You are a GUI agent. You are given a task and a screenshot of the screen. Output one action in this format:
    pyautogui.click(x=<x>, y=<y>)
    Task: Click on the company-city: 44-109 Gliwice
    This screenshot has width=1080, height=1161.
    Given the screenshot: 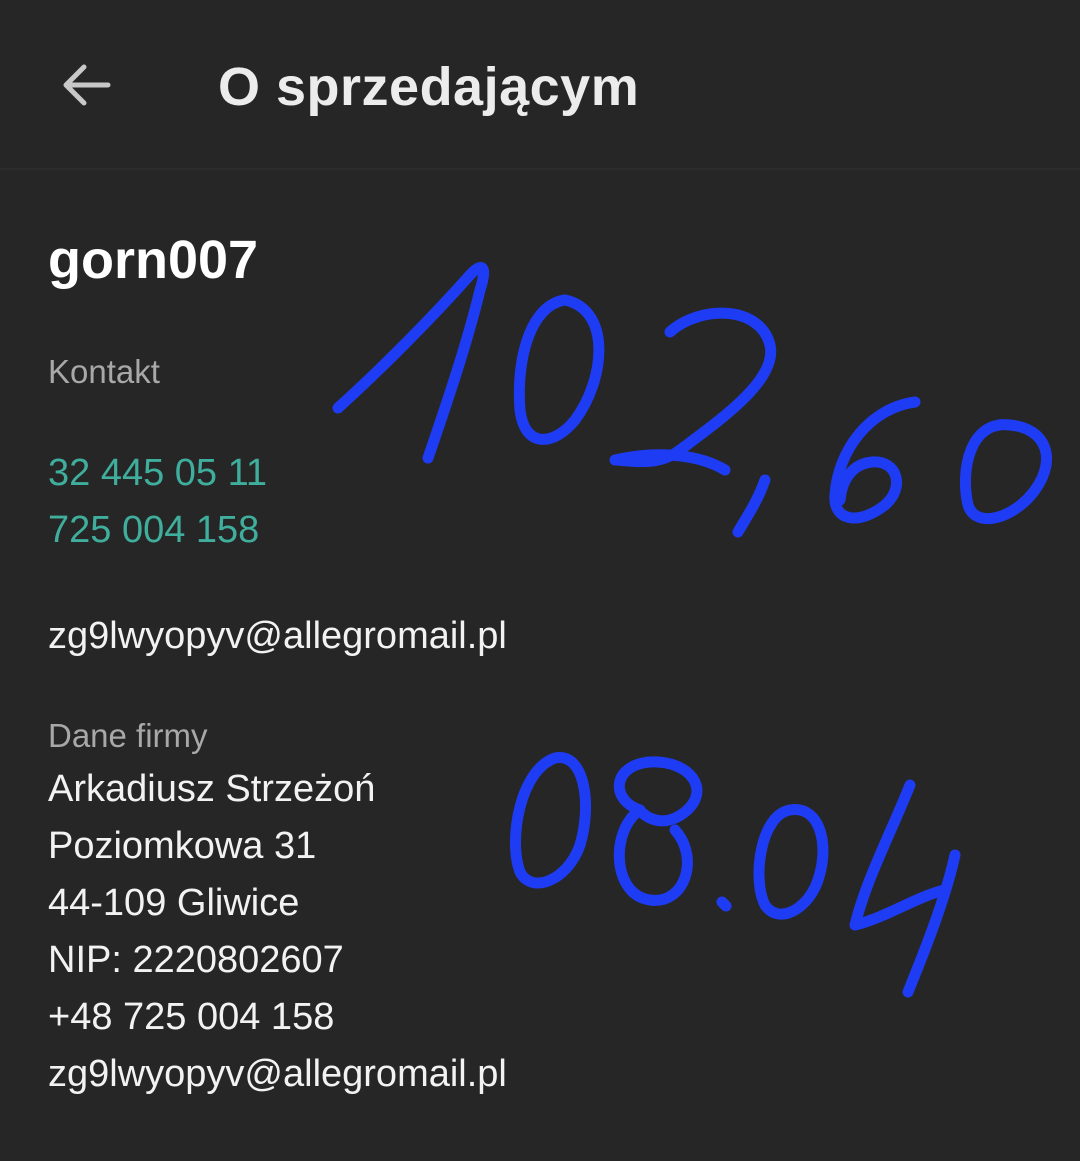 What is the action you would take?
    pyautogui.click(x=174, y=903)
    